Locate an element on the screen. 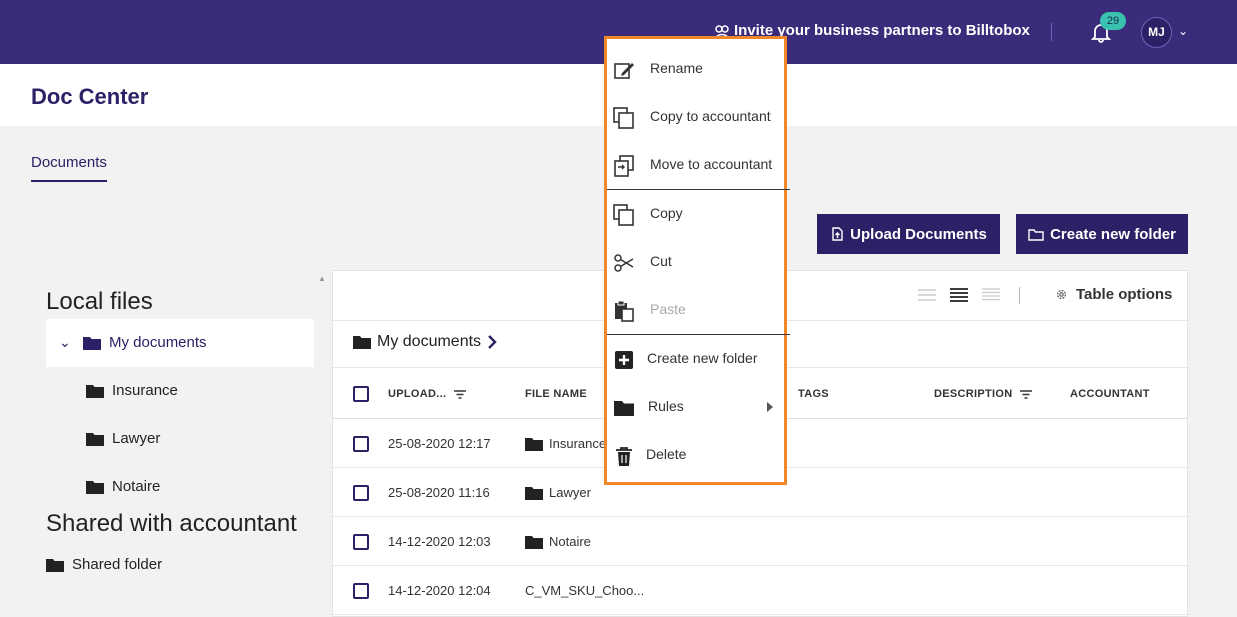  cell-file-name: Lawyer is located at coordinates (558, 492).